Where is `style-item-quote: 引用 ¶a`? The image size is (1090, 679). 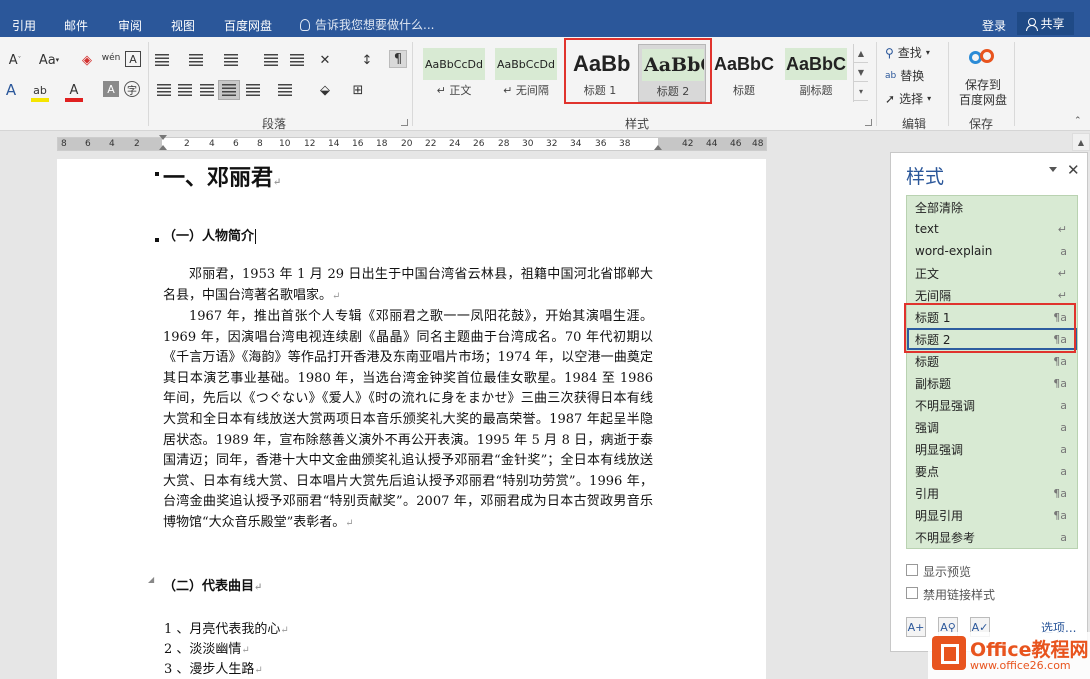
style-item-quote: 引用 ¶a is located at coordinates (992, 493).